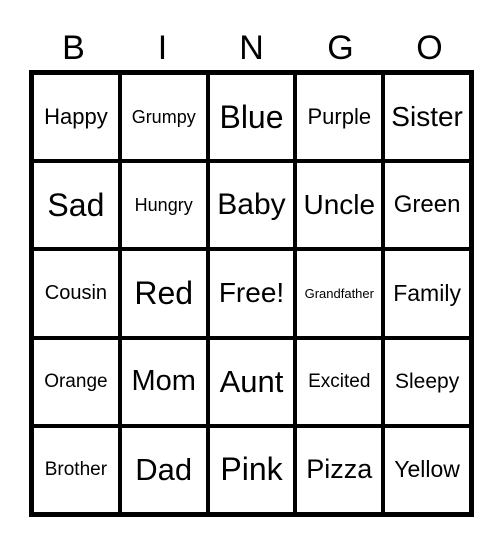 Image resolution: width=502 pixels, height=544 pixels. Describe the element at coordinates (339, 381) in the screenshot. I see `bingo-cell: Excited` at that location.